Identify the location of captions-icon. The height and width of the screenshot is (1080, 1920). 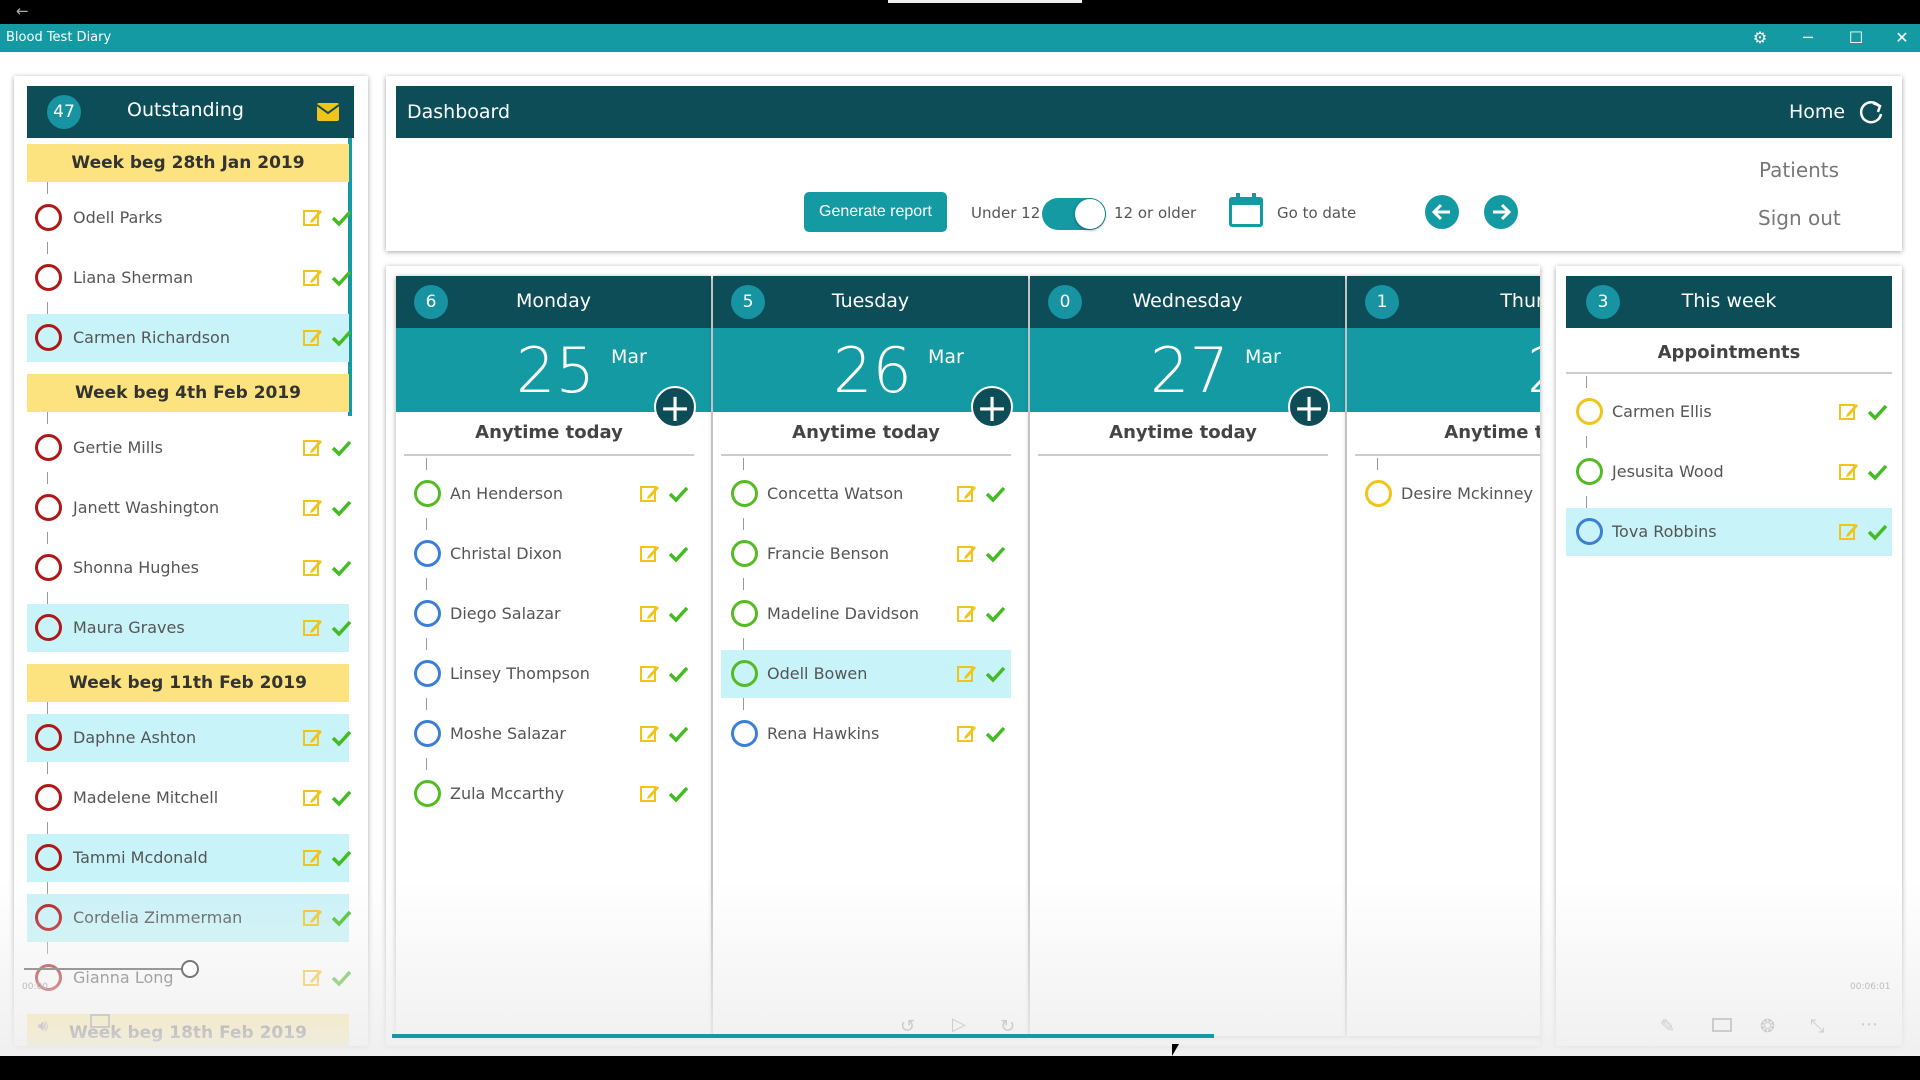
(100, 1021).